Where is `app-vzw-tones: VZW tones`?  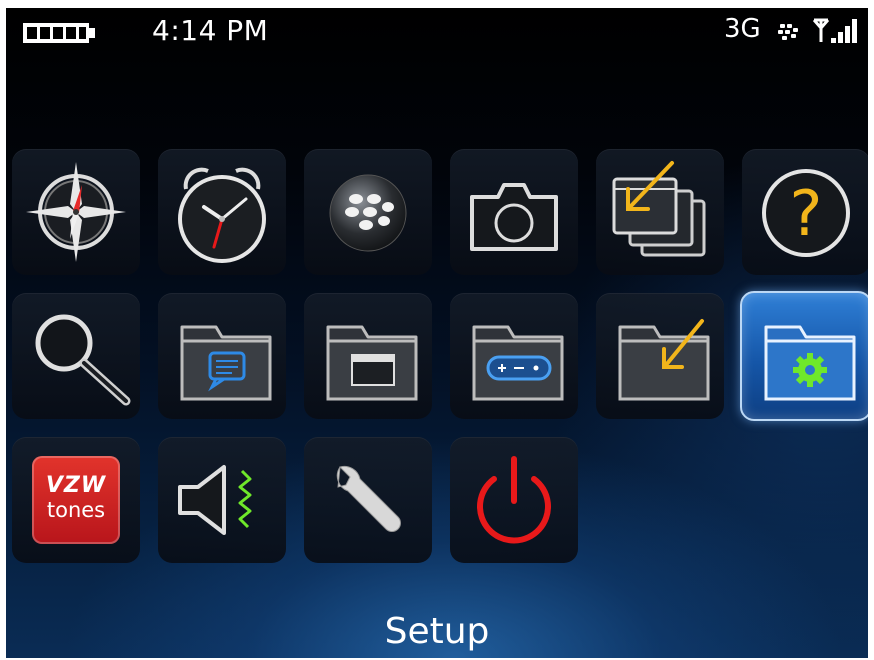 app-vzw-tones: VZW tones is located at coordinates (76, 500).